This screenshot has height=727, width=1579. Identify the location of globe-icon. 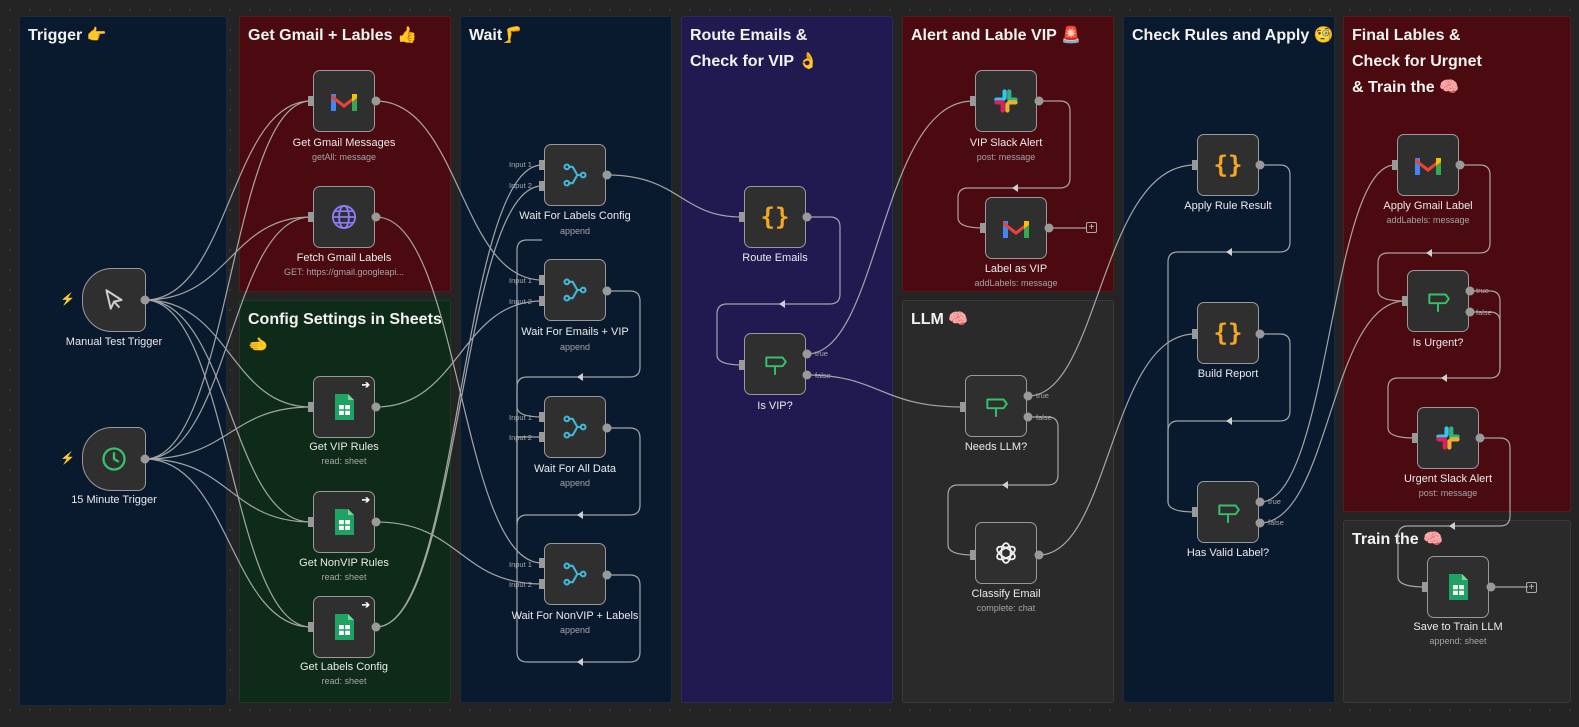
(344, 217).